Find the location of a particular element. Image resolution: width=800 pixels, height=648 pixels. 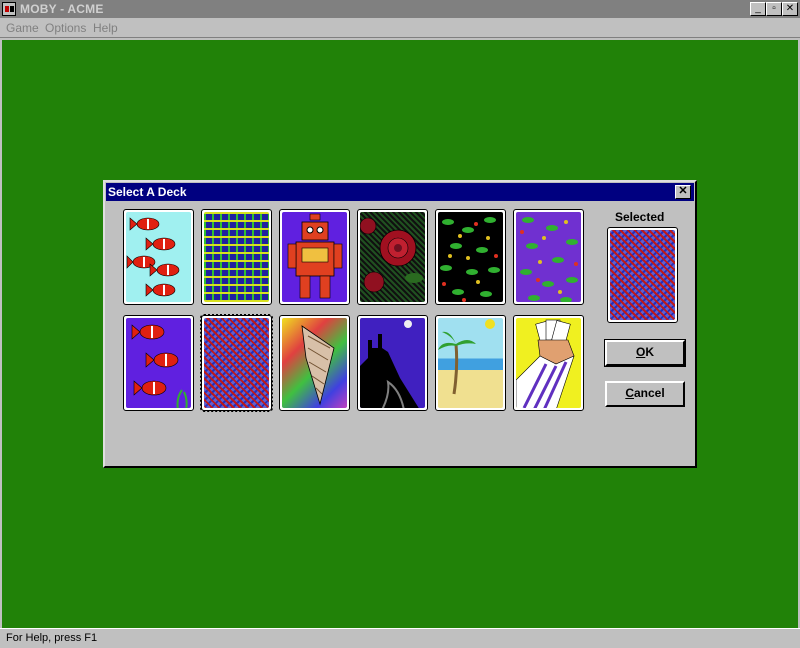

clownfish-2-art is located at coordinates (159, 366).